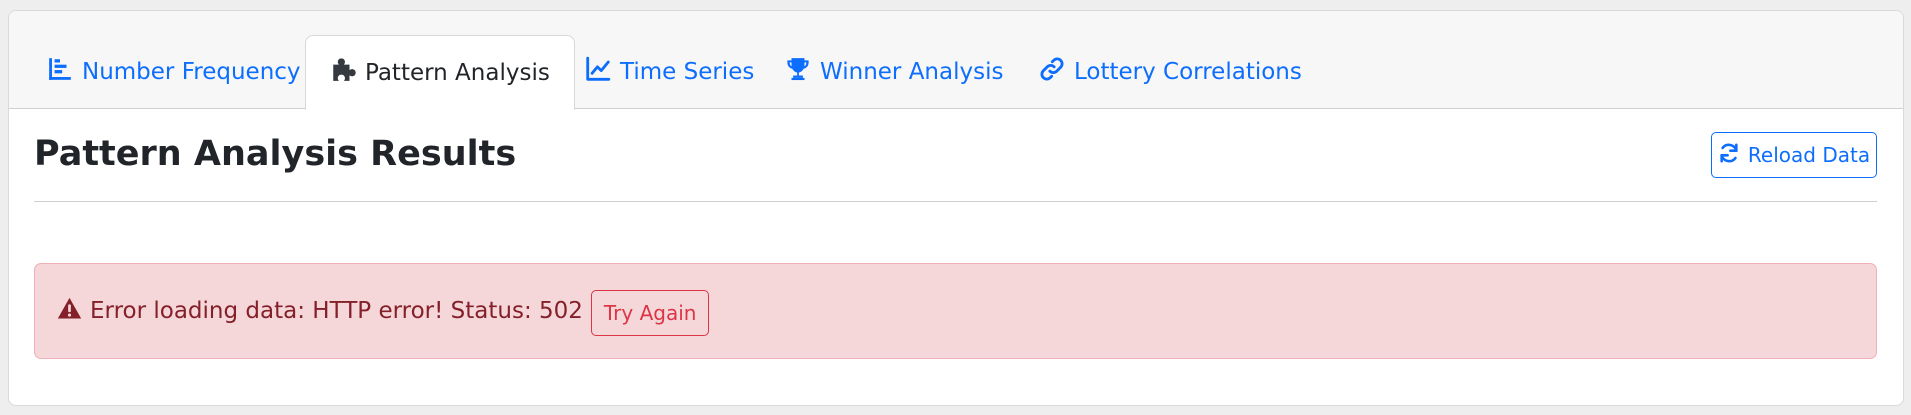 This screenshot has height=415, width=1911. Describe the element at coordinates (687, 72) in the screenshot. I see `tab-label: Time Series` at that location.